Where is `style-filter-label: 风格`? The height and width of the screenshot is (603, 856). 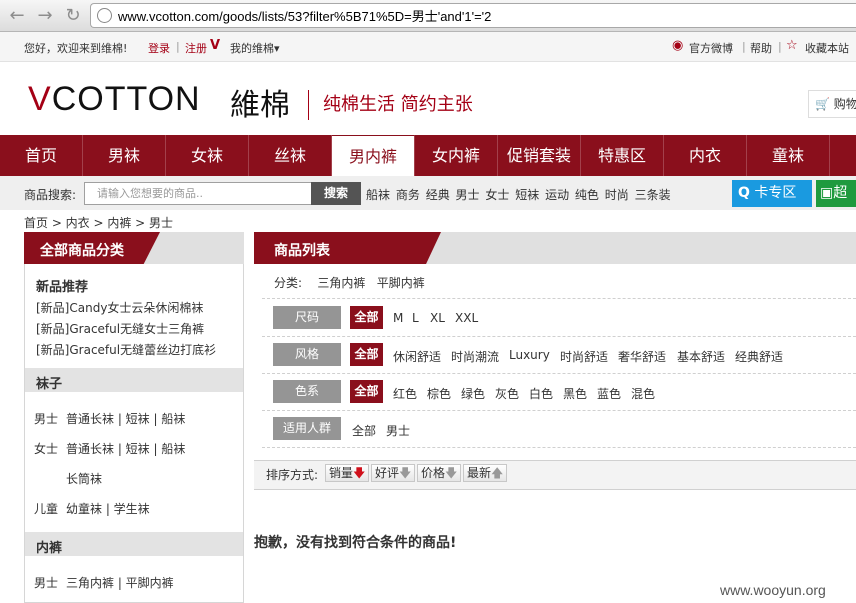 style-filter-label: 风格 is located at coordinates (307, 354).